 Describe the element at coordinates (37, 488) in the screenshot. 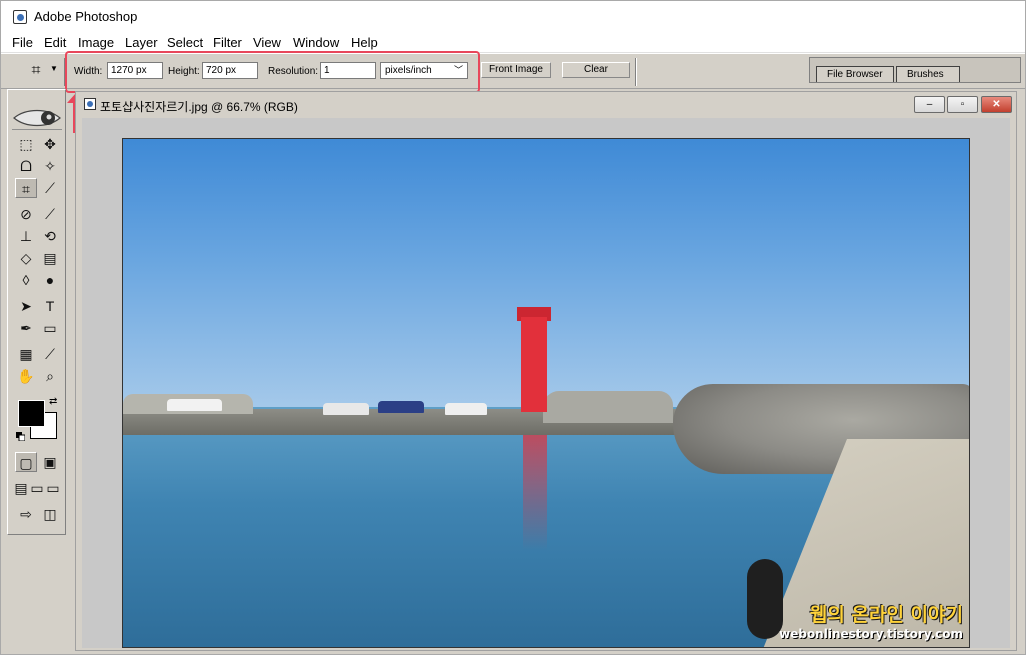

I see `screen-mode-full-menu-icon: ▭` at that location.